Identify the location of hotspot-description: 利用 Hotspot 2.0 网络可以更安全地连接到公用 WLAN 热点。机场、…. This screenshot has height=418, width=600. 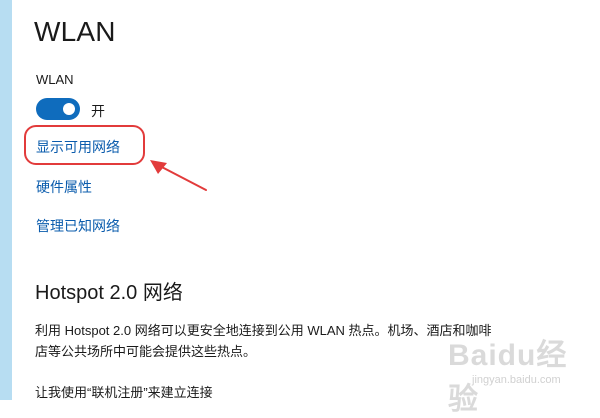
(263, 341).